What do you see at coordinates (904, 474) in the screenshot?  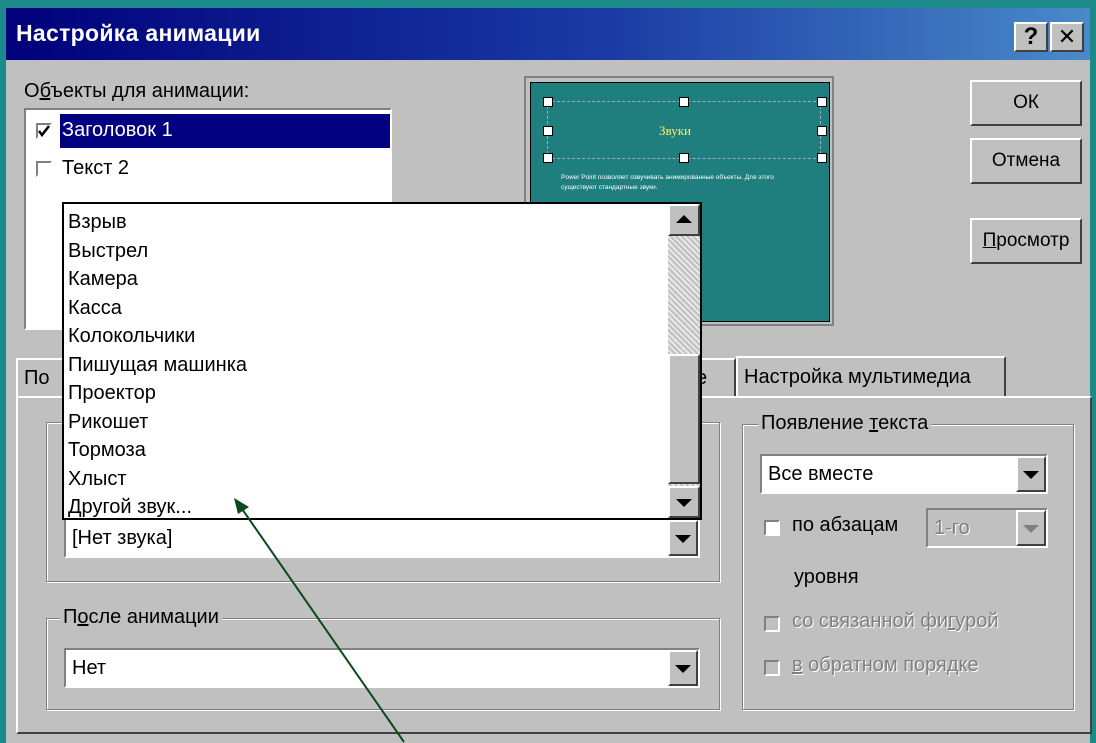 I see `text-appearance-combo: Все вместе` at bounding box center [904, 474].